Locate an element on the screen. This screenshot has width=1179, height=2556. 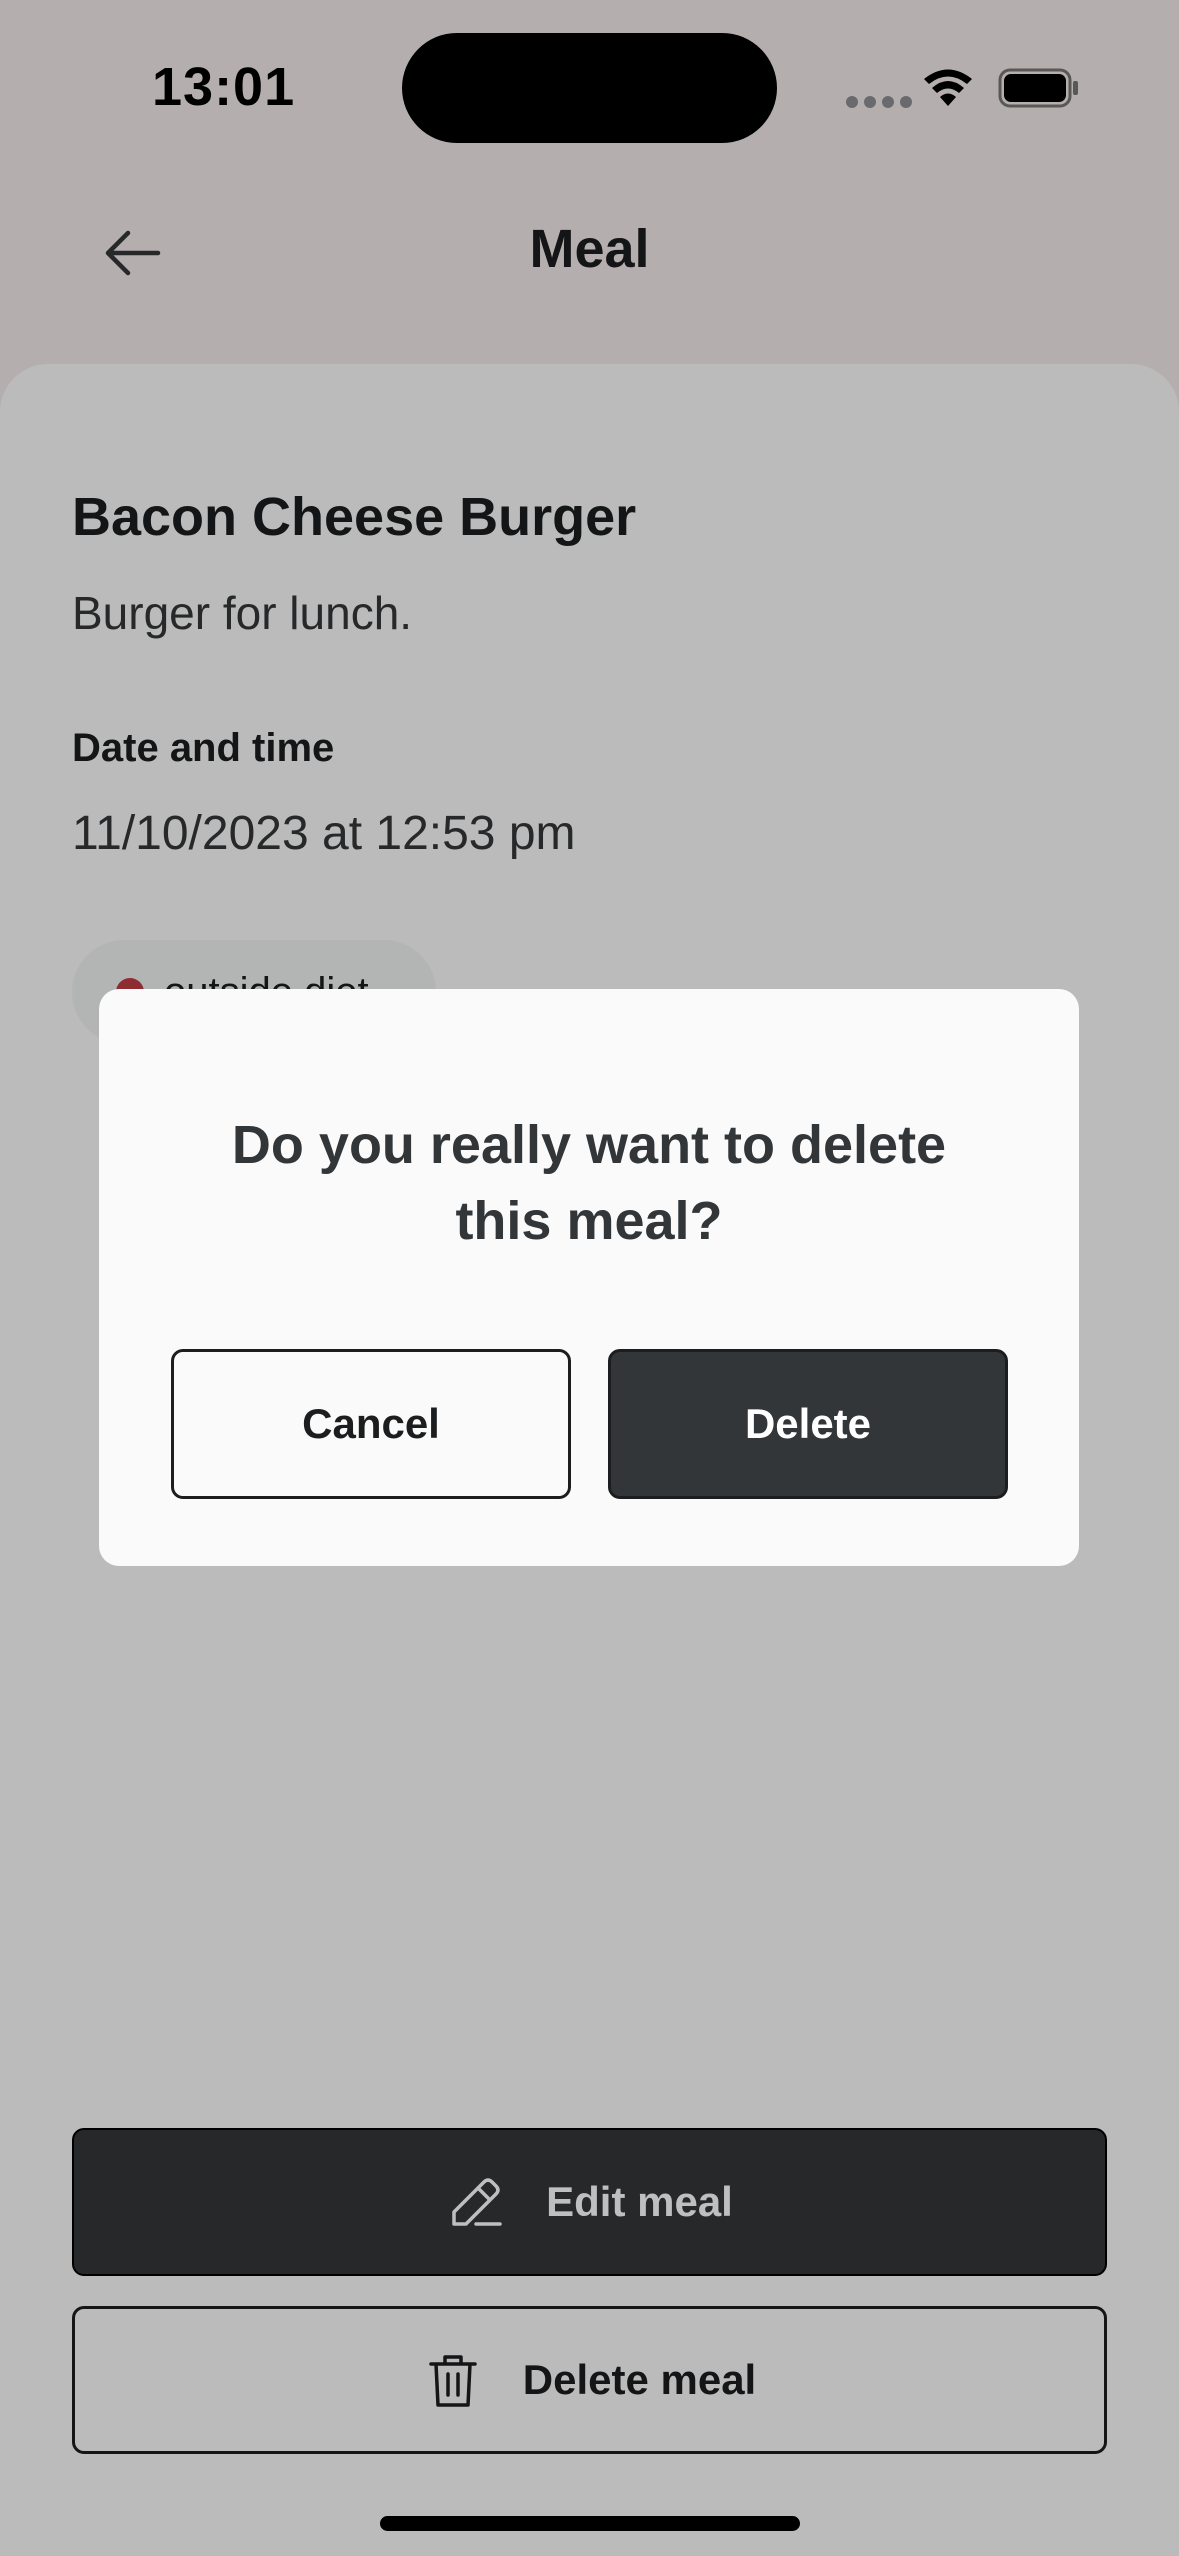
cancel-button: Cancel is located at coordinates (371, 1424).